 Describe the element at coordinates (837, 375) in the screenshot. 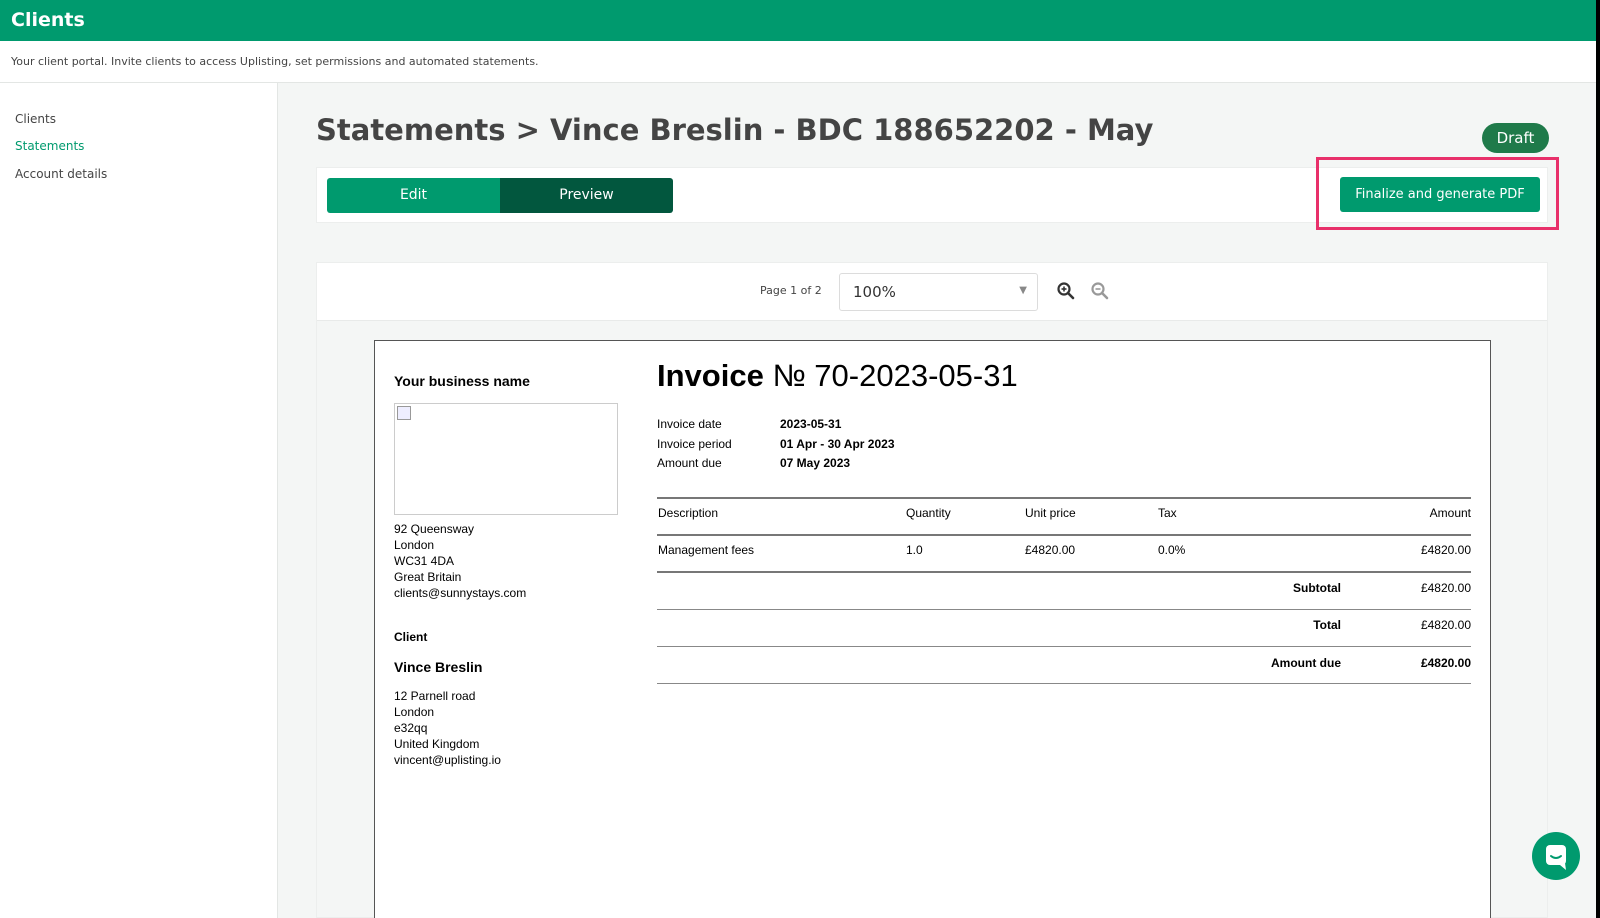

I see `invoice-title: Invoice № 70-2023-05-31` at that location.